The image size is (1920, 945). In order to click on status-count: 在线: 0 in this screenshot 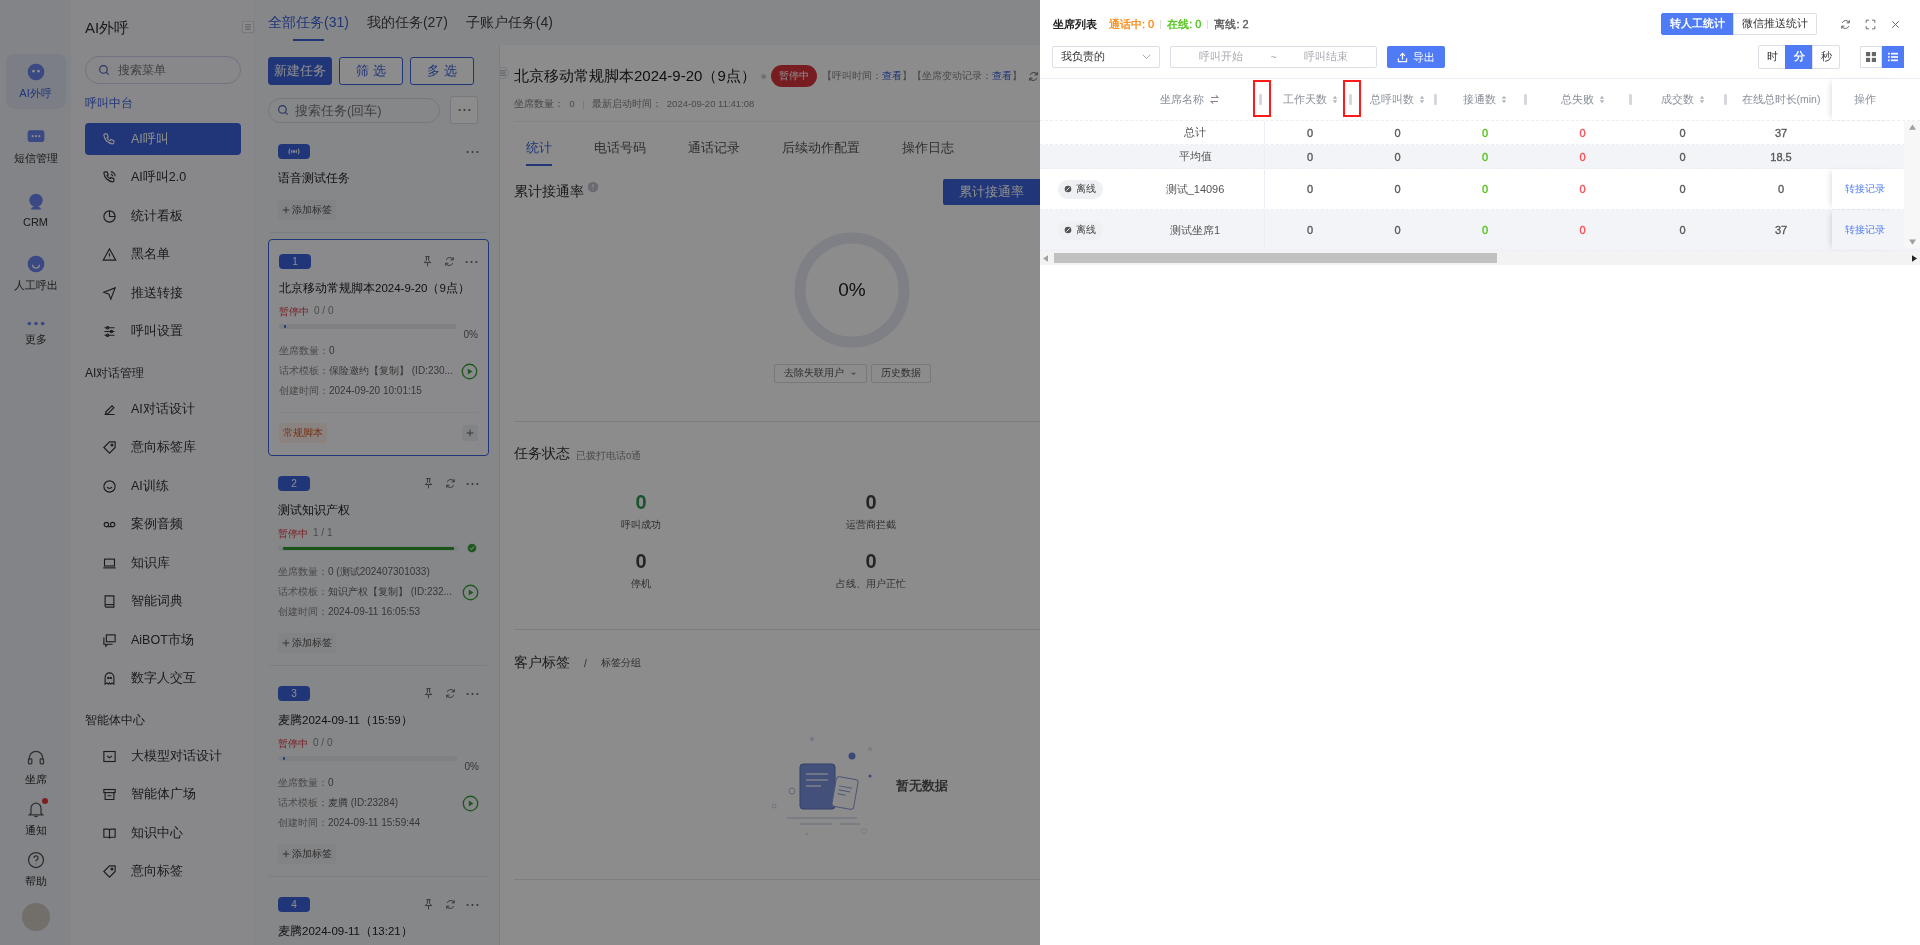, I will do `click(1184, 24)`.